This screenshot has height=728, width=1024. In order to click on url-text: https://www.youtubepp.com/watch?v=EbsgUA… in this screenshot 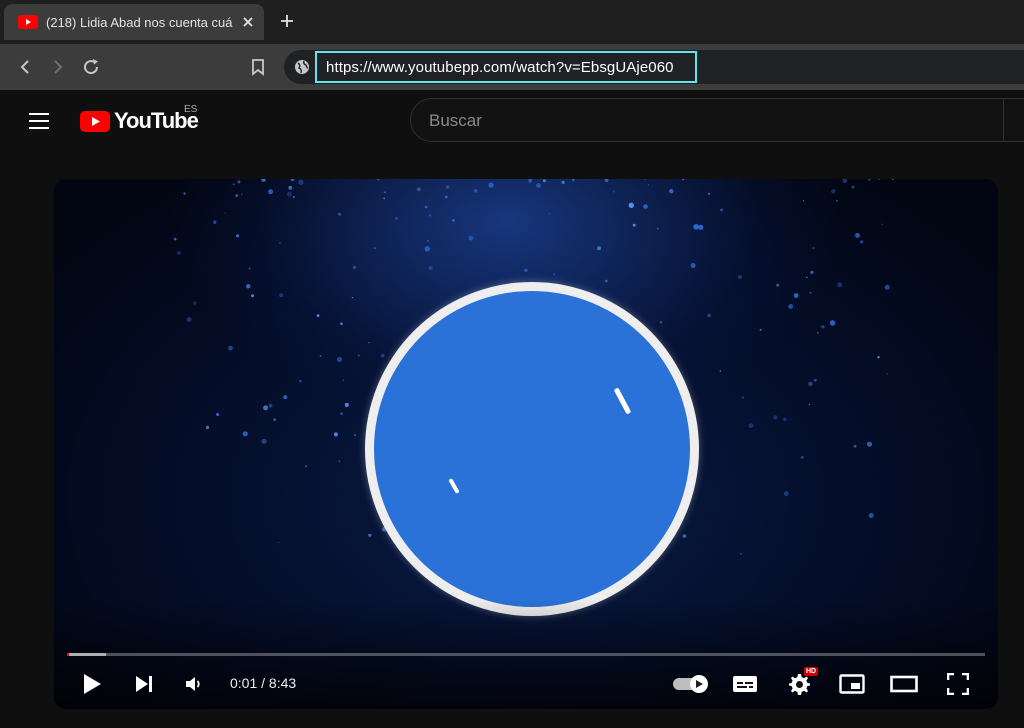, I will do `click(500, 67)`.